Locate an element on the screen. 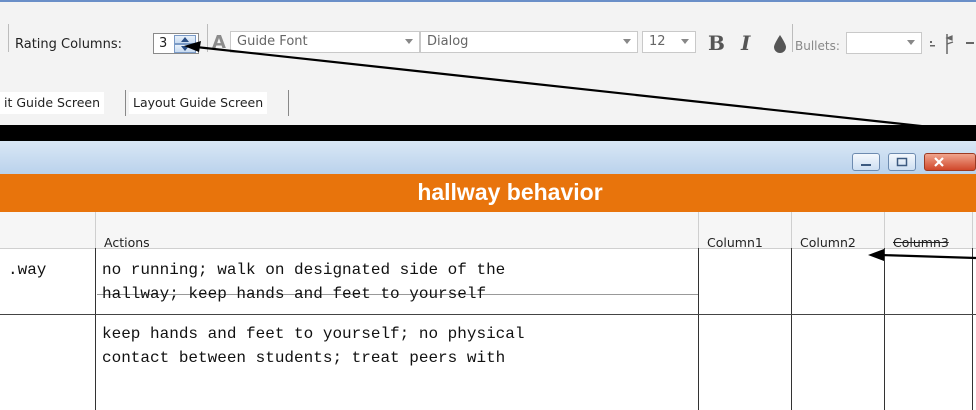 This screenshot has height=410, width=976. rating-columns-spinner: 3 is located at coordinates (176, 43).